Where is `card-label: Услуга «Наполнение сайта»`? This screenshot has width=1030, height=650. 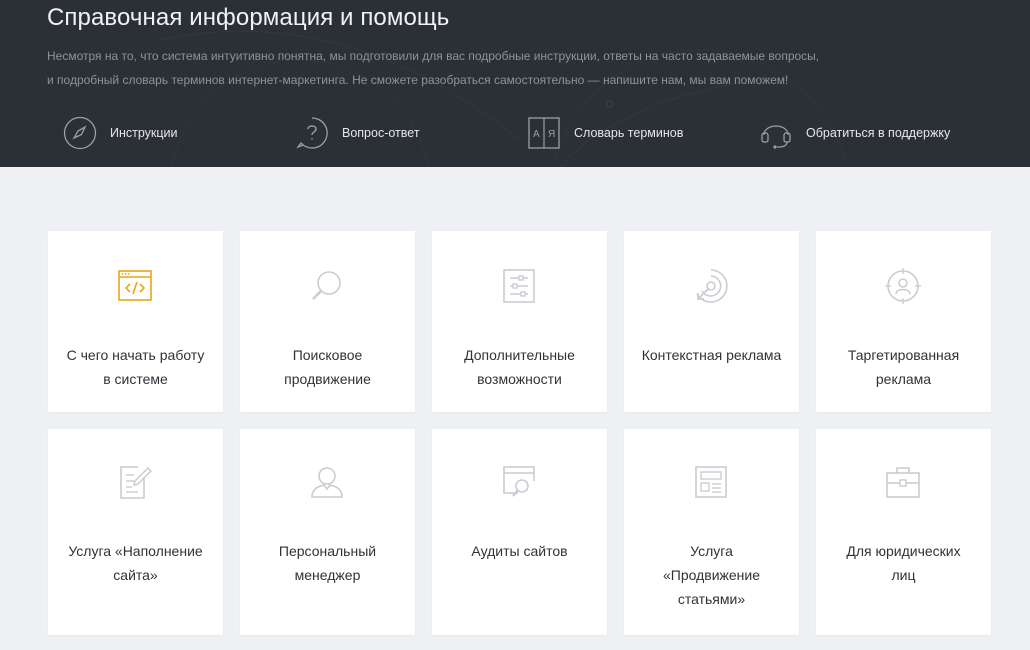
card-label: Услуга «Наполнение сайта» is located at coordinates (135, 563).